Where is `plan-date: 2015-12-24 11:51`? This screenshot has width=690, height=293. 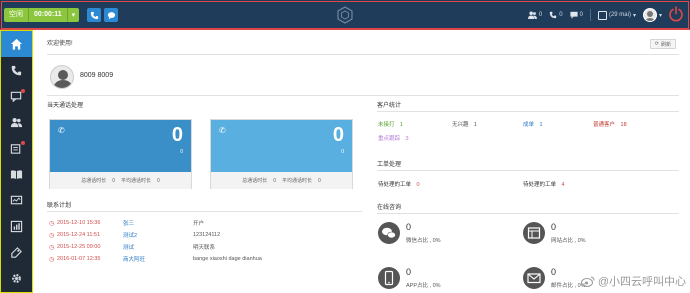 plan-date: 2015-12-24 11:51 is located at coordinates (79, 235).